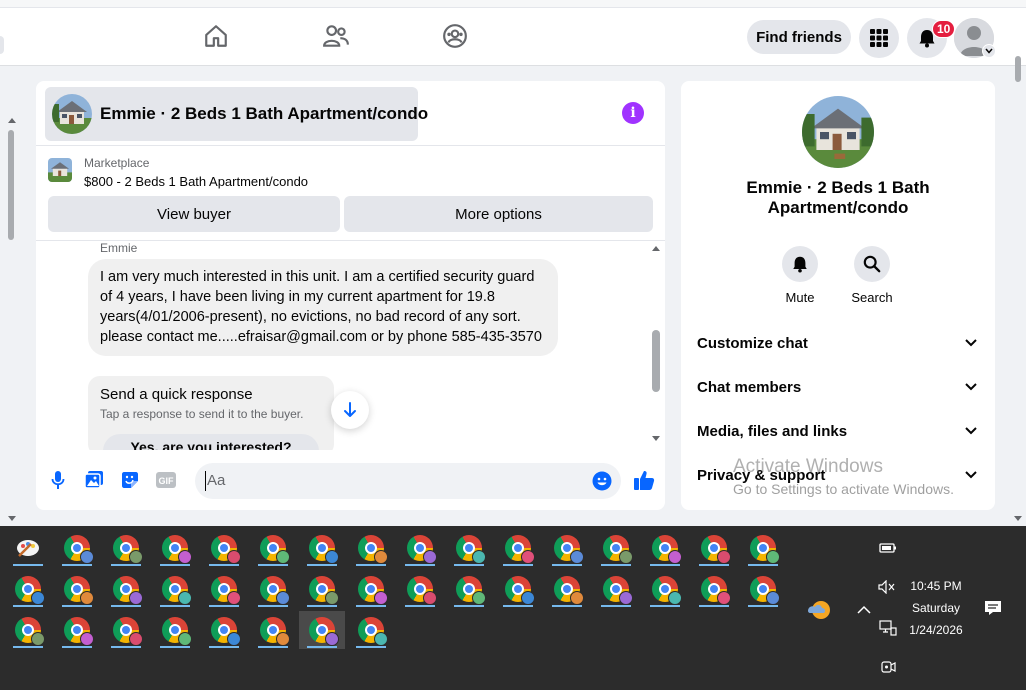 The width and height of the screenshot is (1026, 690). Describe the element at coordinates (800, 264) in the screenshot. I see `bell-icon` at that location.